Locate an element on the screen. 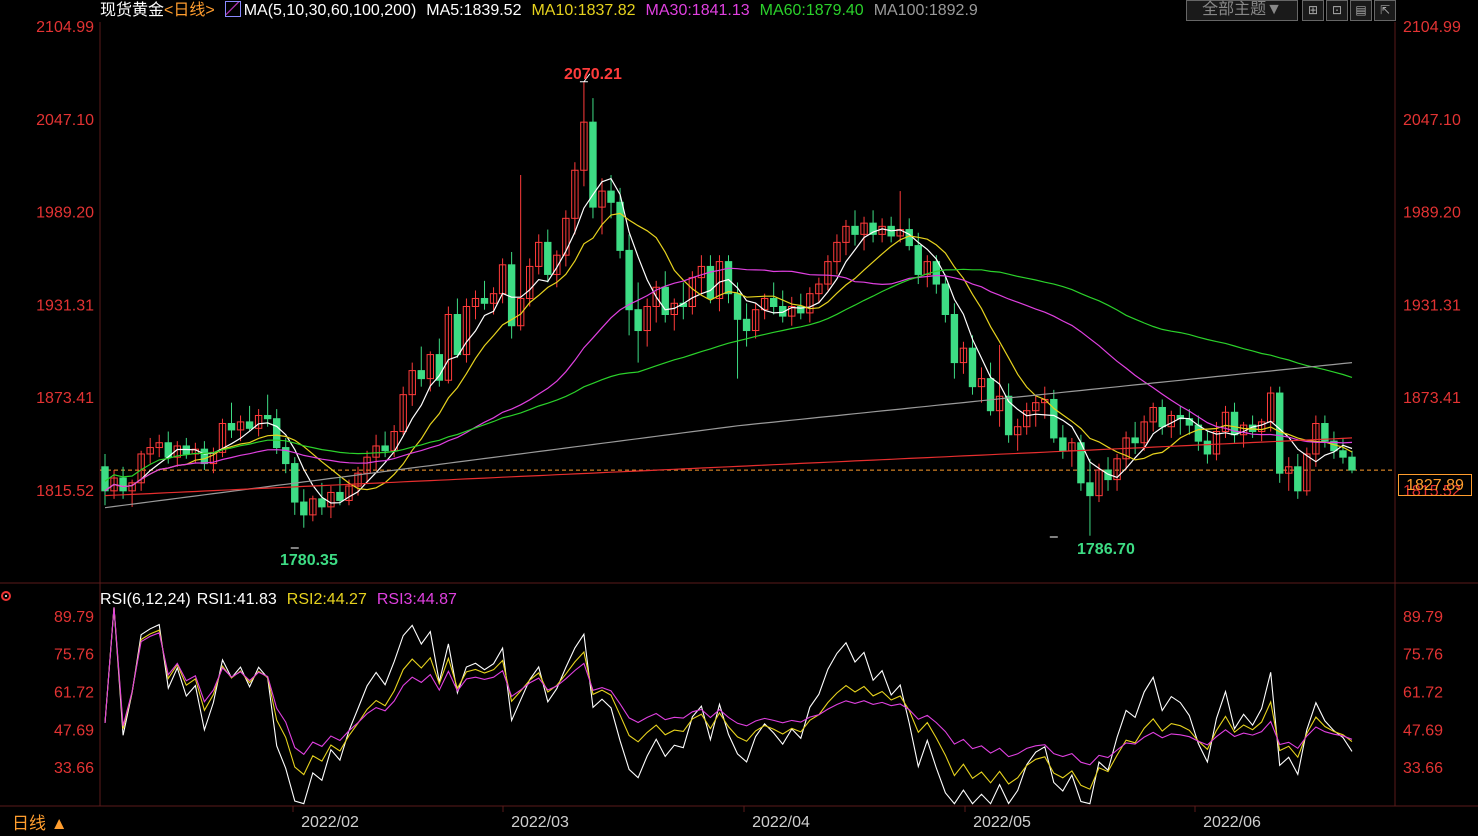  rsi-tick-left: 33.66 is located at coordinates (74, 768).